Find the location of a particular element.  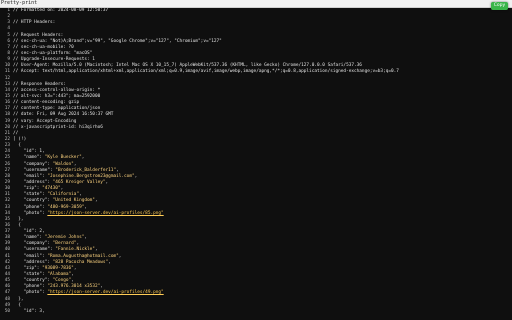

code-token: "id": 1, is located at coordinates (29, 152).